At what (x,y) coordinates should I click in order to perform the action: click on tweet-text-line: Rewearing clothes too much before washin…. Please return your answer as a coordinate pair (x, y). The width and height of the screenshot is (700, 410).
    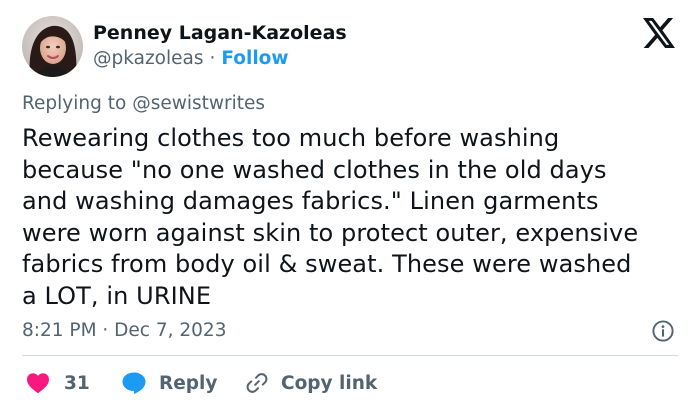
    Looking at the image, I should click on (291, 138).